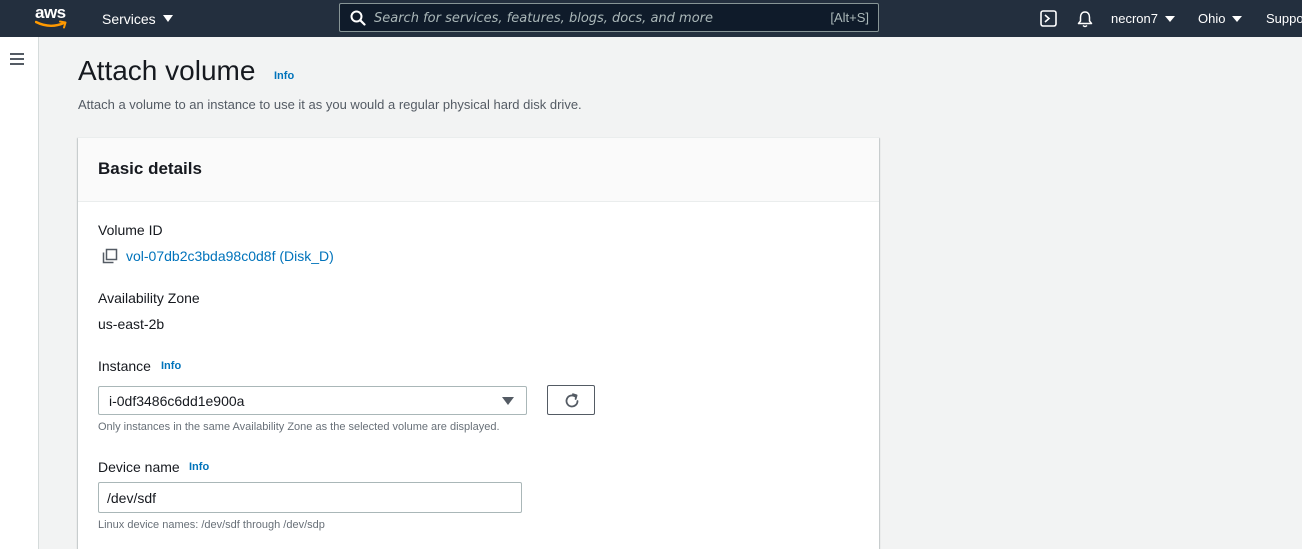 The height and width of the screenshot is (549, 1302). What do you see at coordinates (130, 230) in the screenshot?
I see `volume-id-label: Volume ID` at bounding box center [130, 230].